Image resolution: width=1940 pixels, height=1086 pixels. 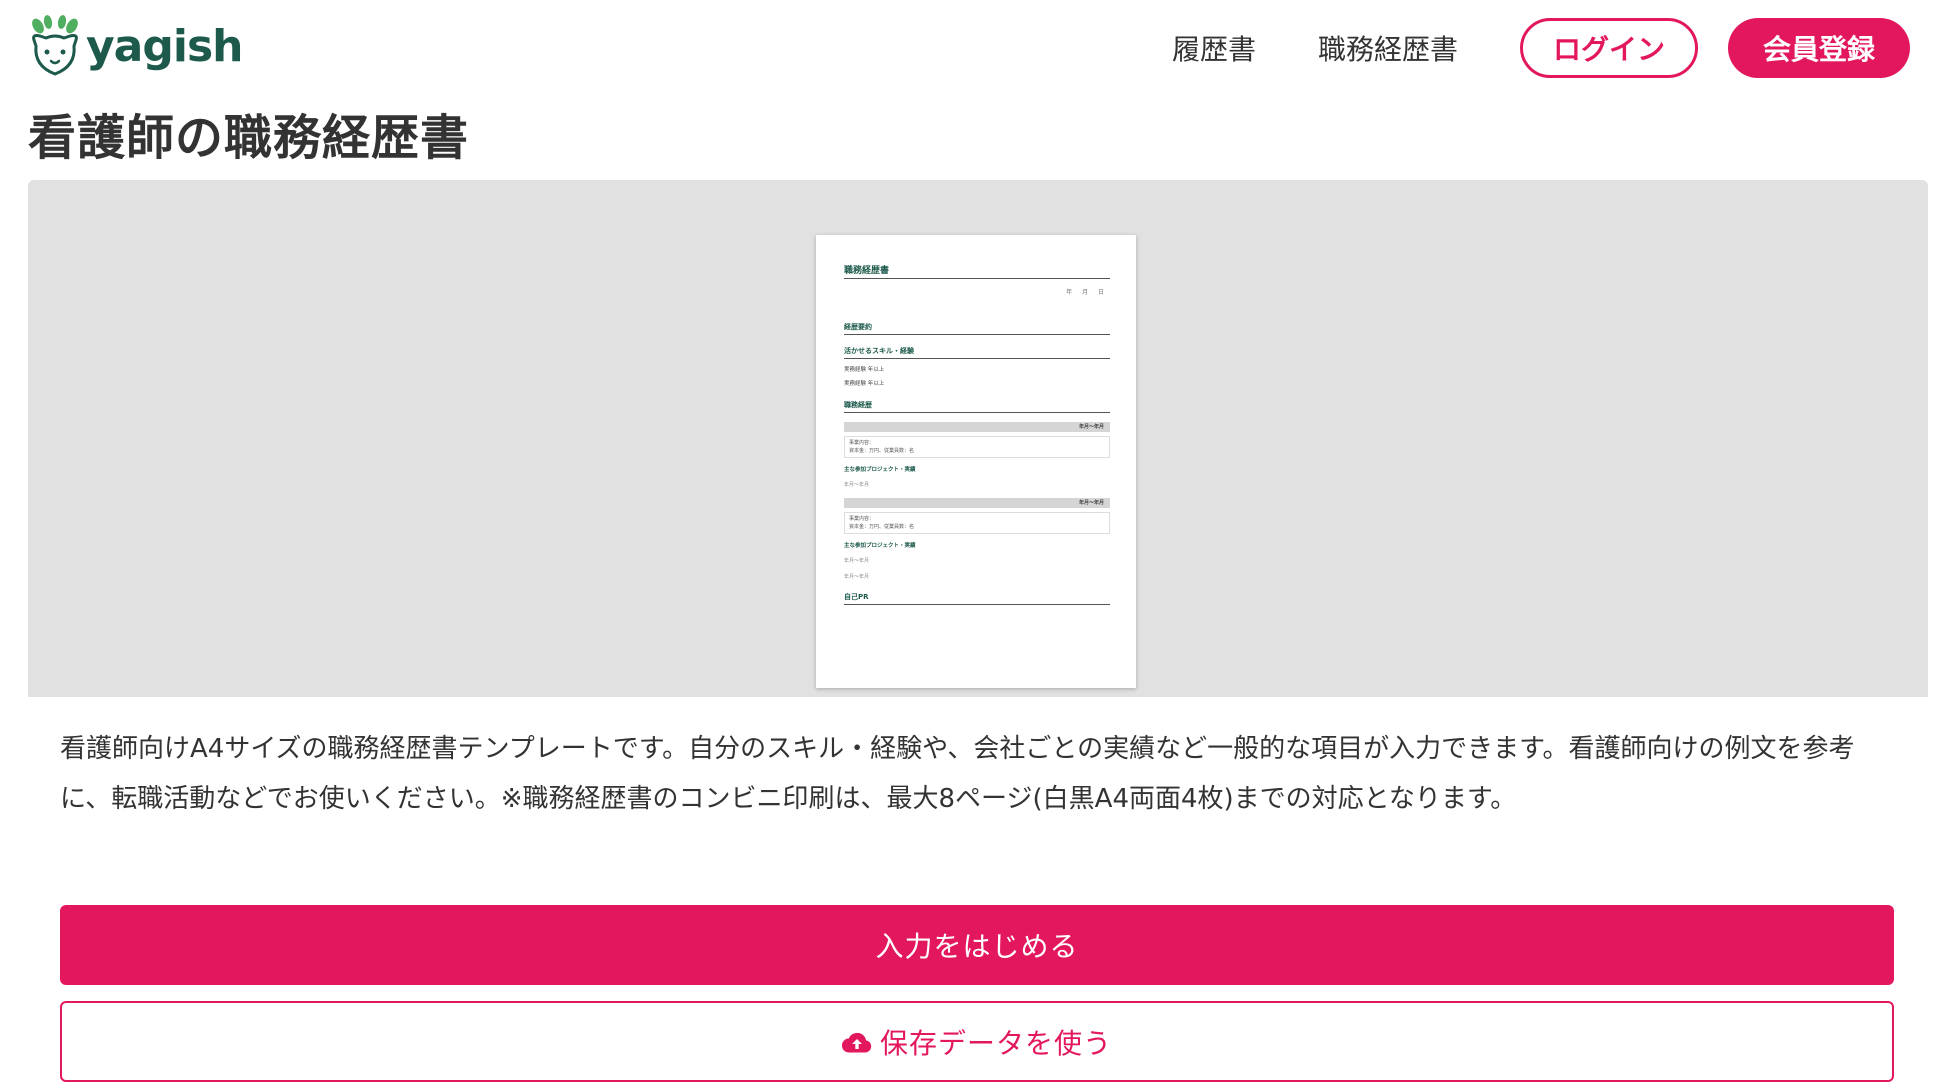 What do you see at coordinates (856, 597) in the screenshot?
I see `preview-section-pr: 自己PR` at bounding box center [856, 597].